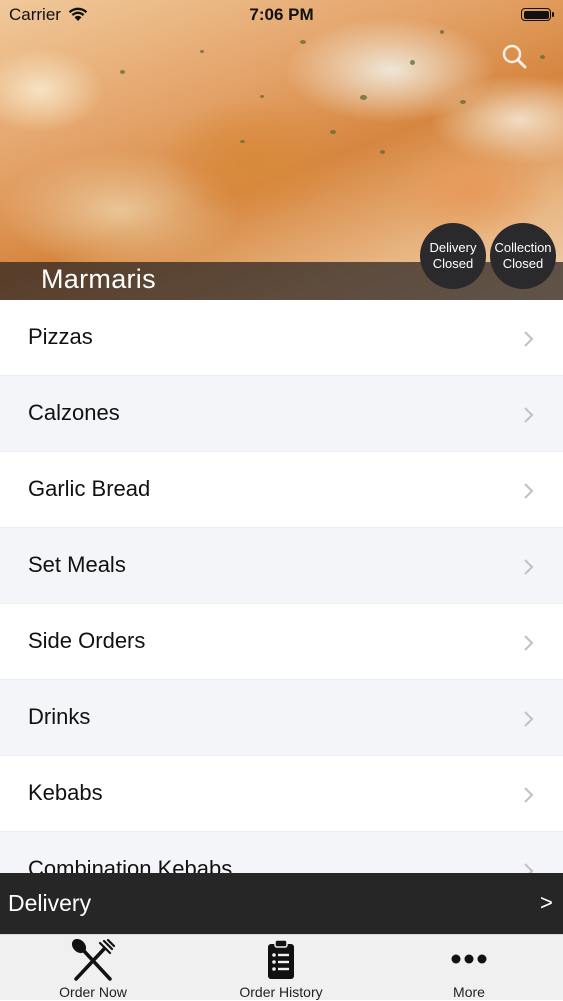 The image size is (563, 1001). I want to click on fork-knife-icon, so click(93, 960).